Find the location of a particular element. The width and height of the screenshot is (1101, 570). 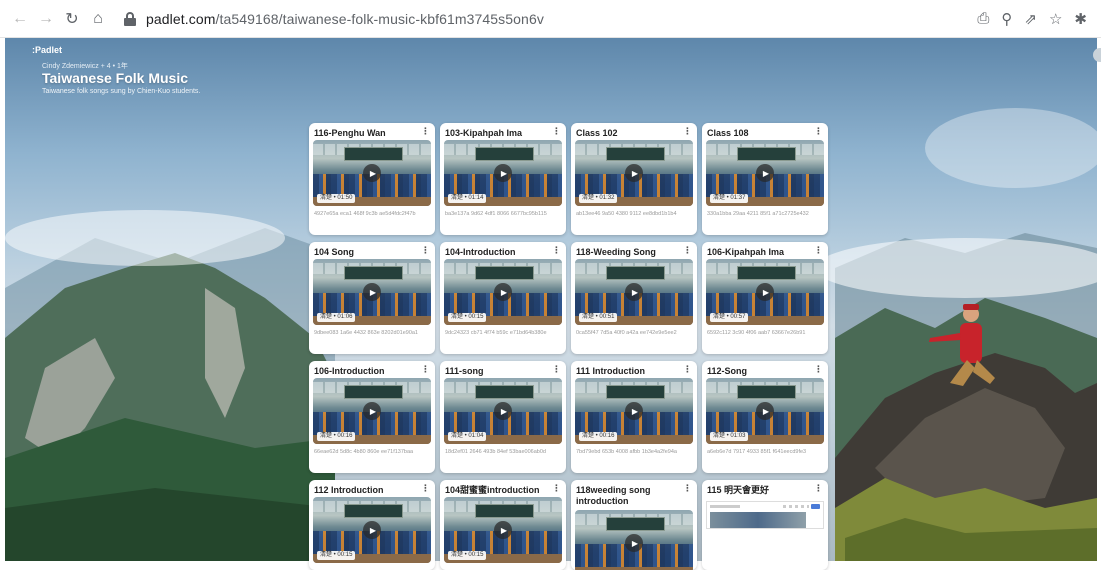

video-duration-badge: 清楚 • 01:14 is located at coordinates (467, 198).